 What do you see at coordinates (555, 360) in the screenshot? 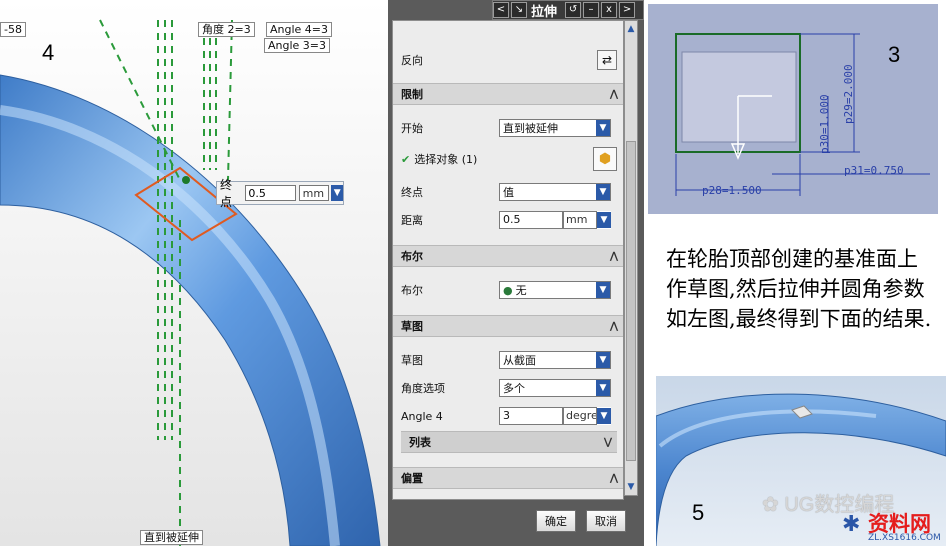
I see `draft-select: 从截面 ▼` at bounding box center [555, 360].